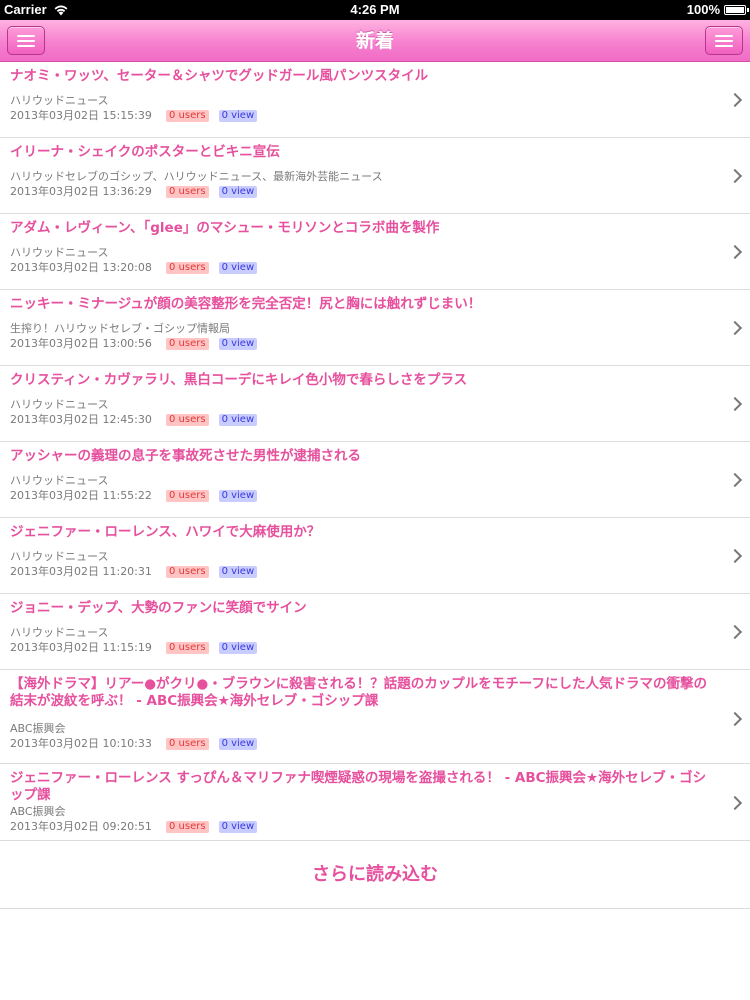  Describe the element at coordinates (736, 10) in the screenshot. I see `battery-icon` at that location.